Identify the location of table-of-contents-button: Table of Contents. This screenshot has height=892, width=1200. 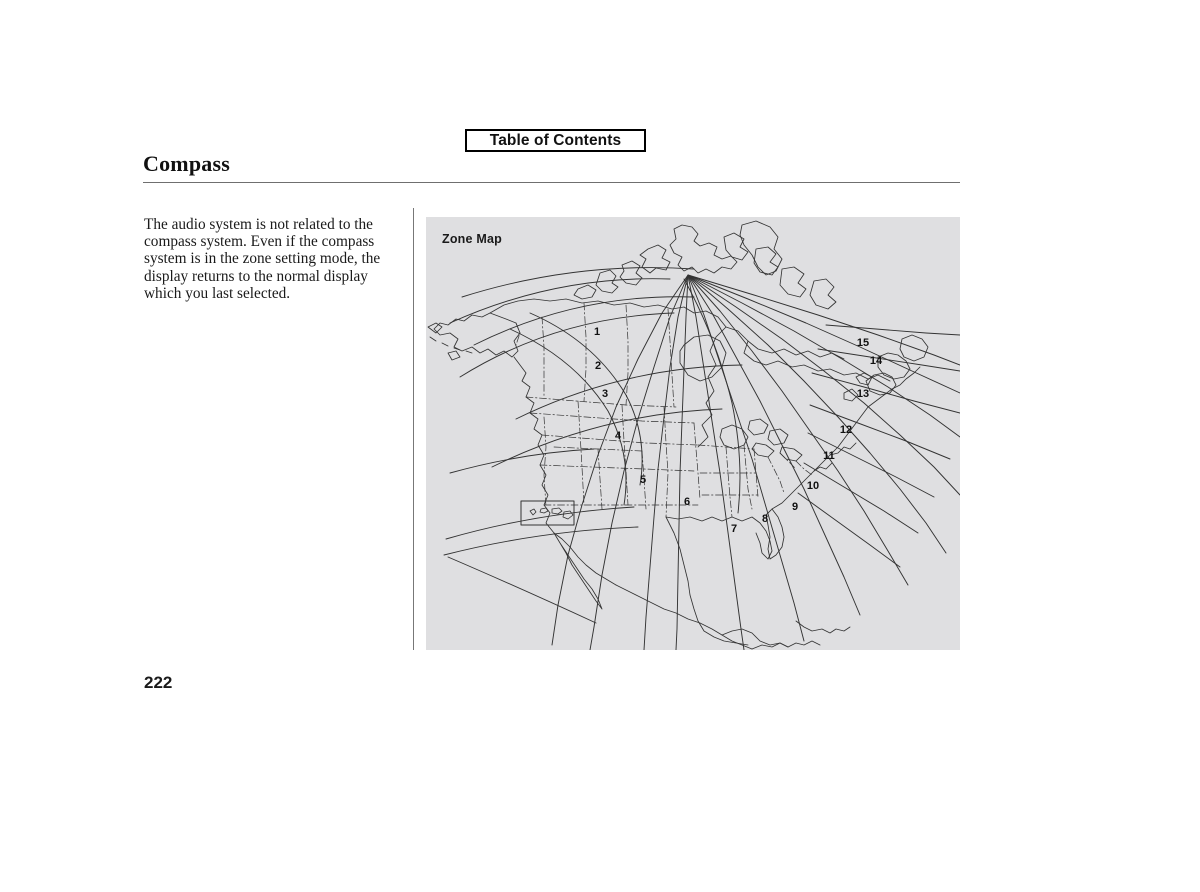
(555, 140).